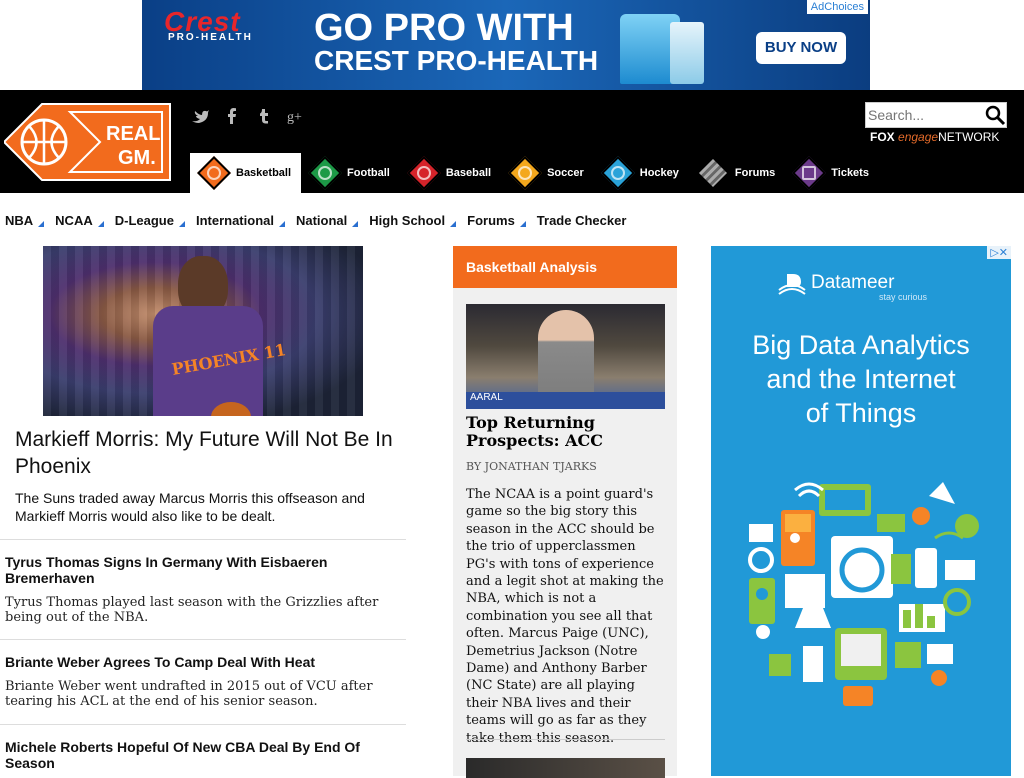 The width and height of the screenshot is (1024, 778). What do you see at coordinates (248, 118) in the screenshot?
I see `social-links: g+` at bounding box center [248, 118].